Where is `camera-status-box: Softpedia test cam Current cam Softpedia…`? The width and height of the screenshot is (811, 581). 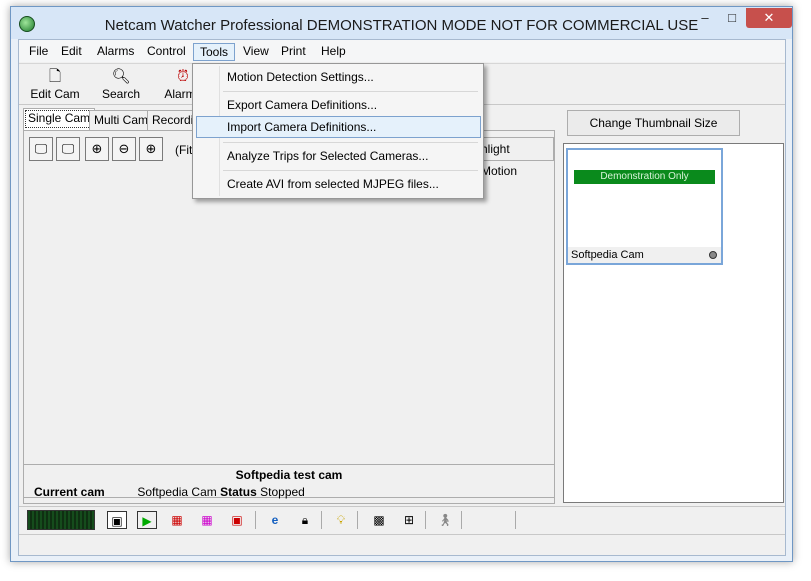 camera-status-box: Softpedia test cam Current cam Softpedia… is located at coordinates (289, 481).